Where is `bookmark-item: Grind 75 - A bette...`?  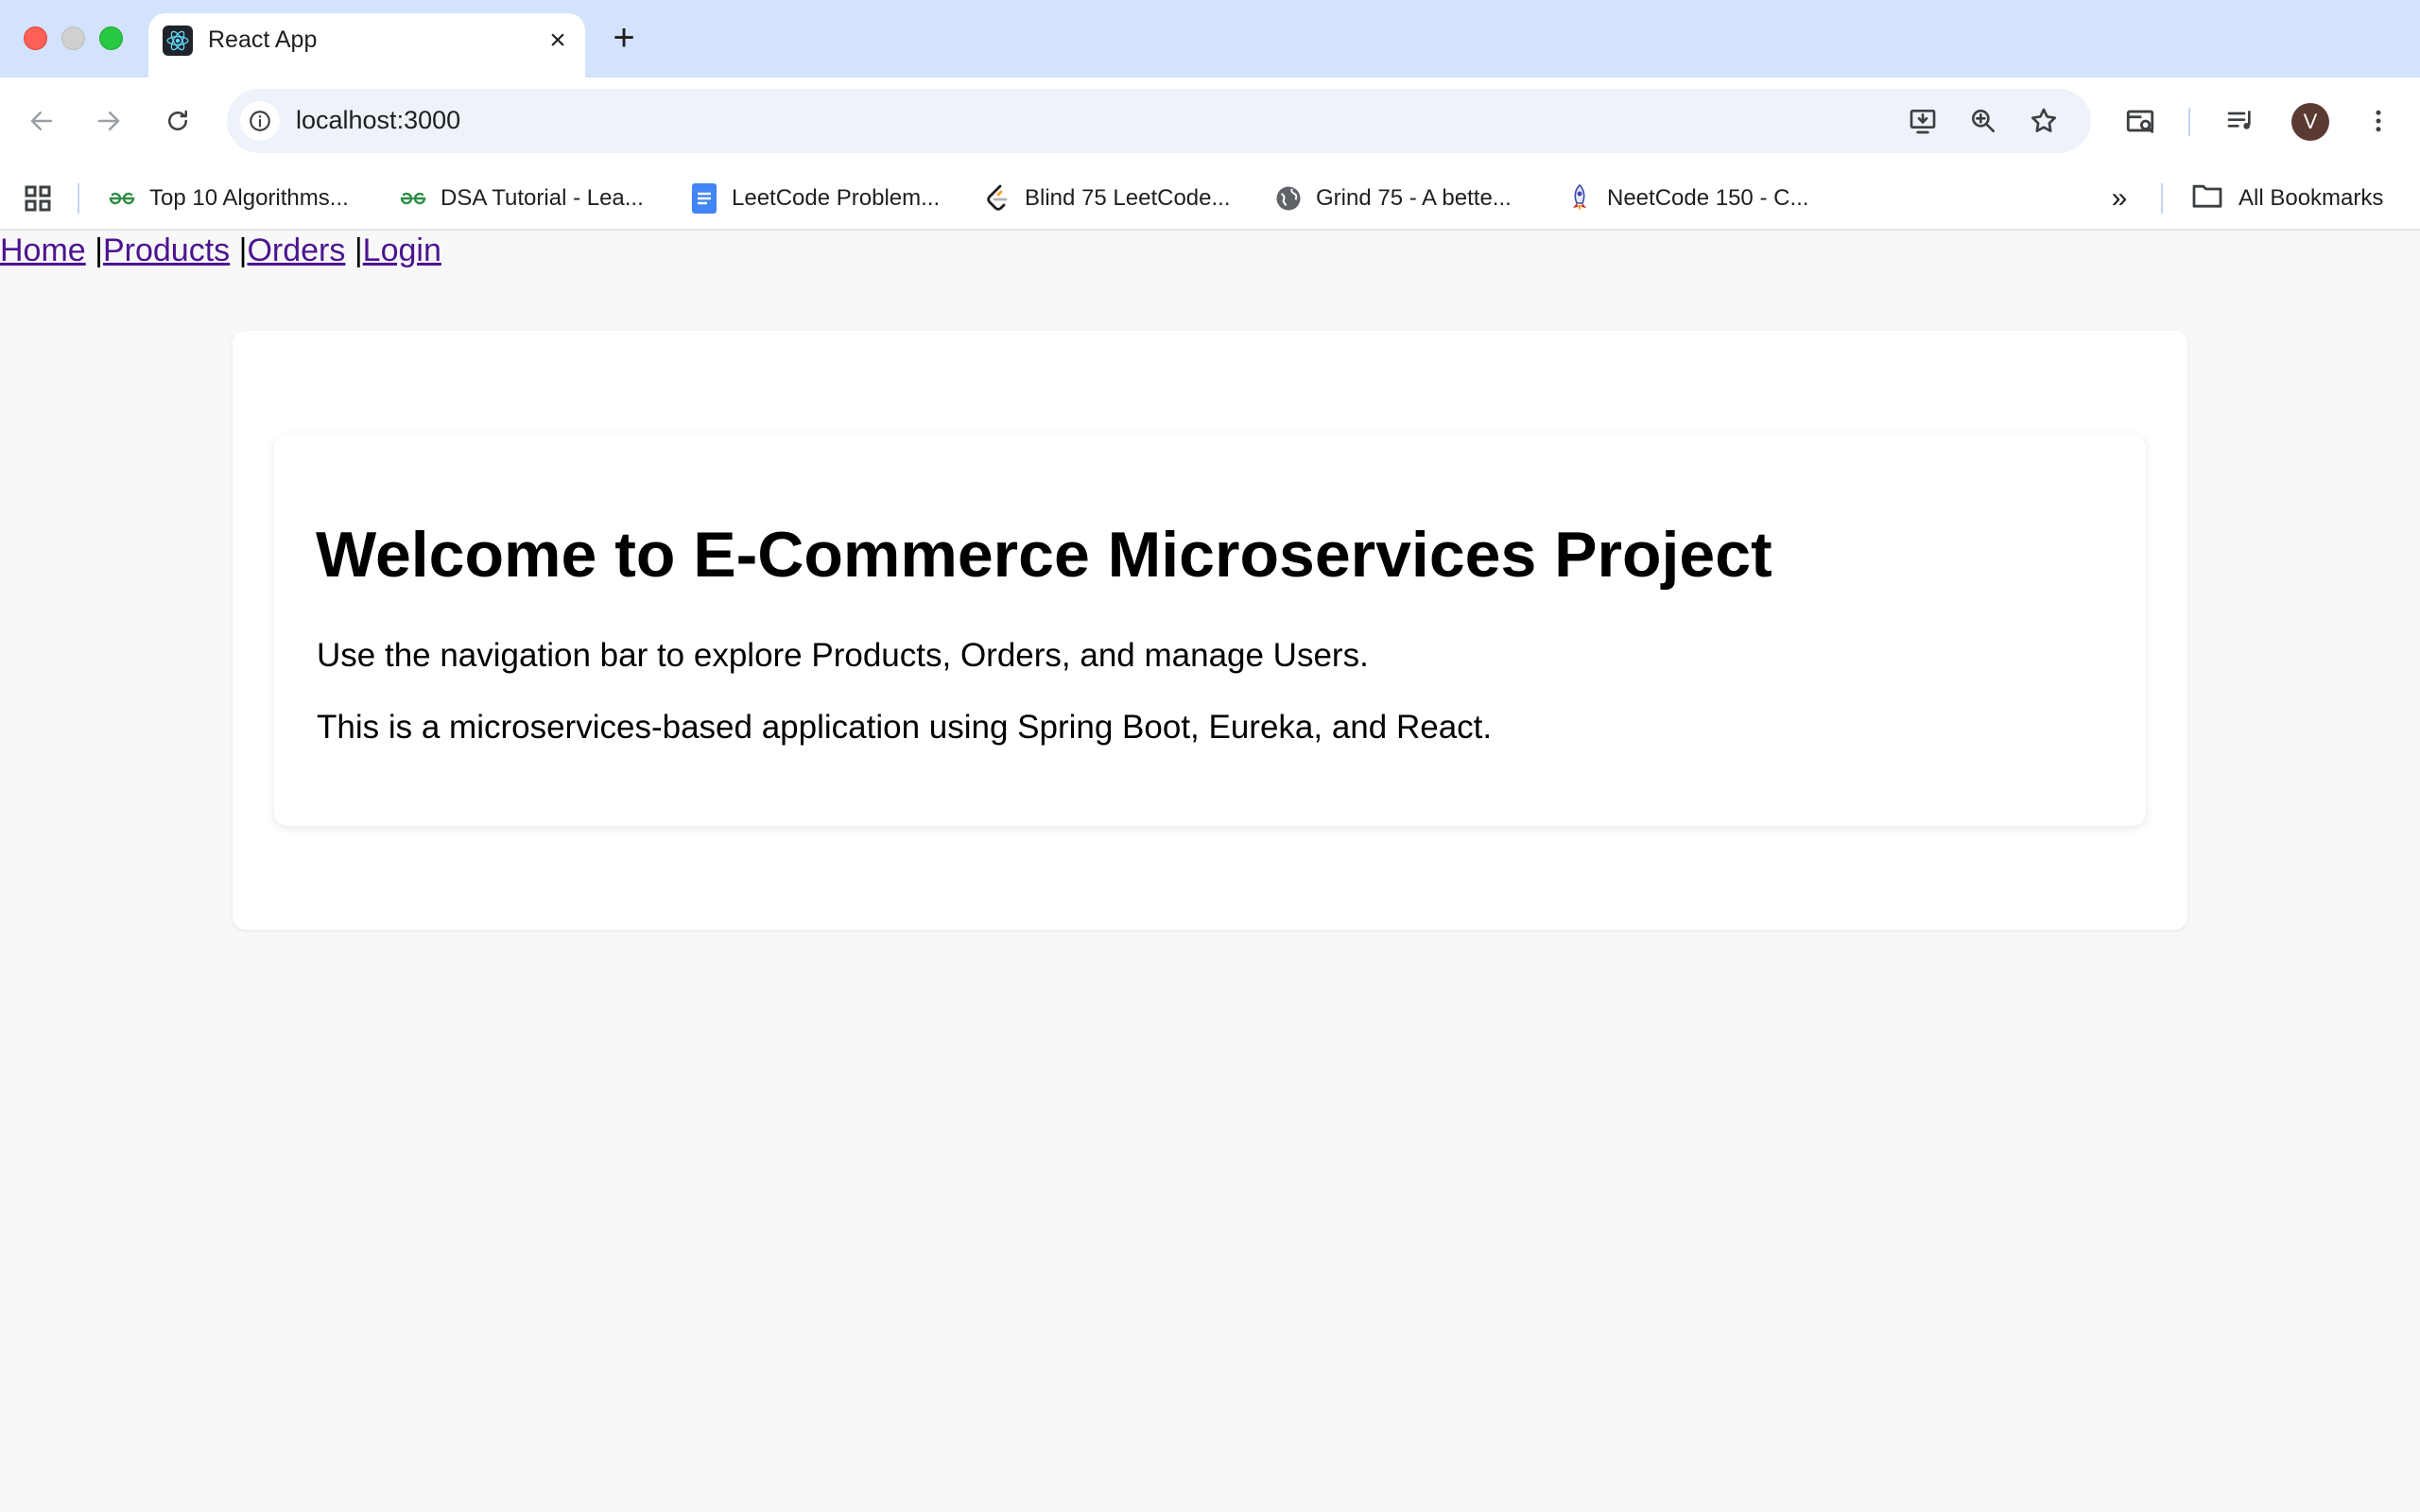
bookmark-item: Grind 75 - A bette... is located at coordinates (1393, 198).